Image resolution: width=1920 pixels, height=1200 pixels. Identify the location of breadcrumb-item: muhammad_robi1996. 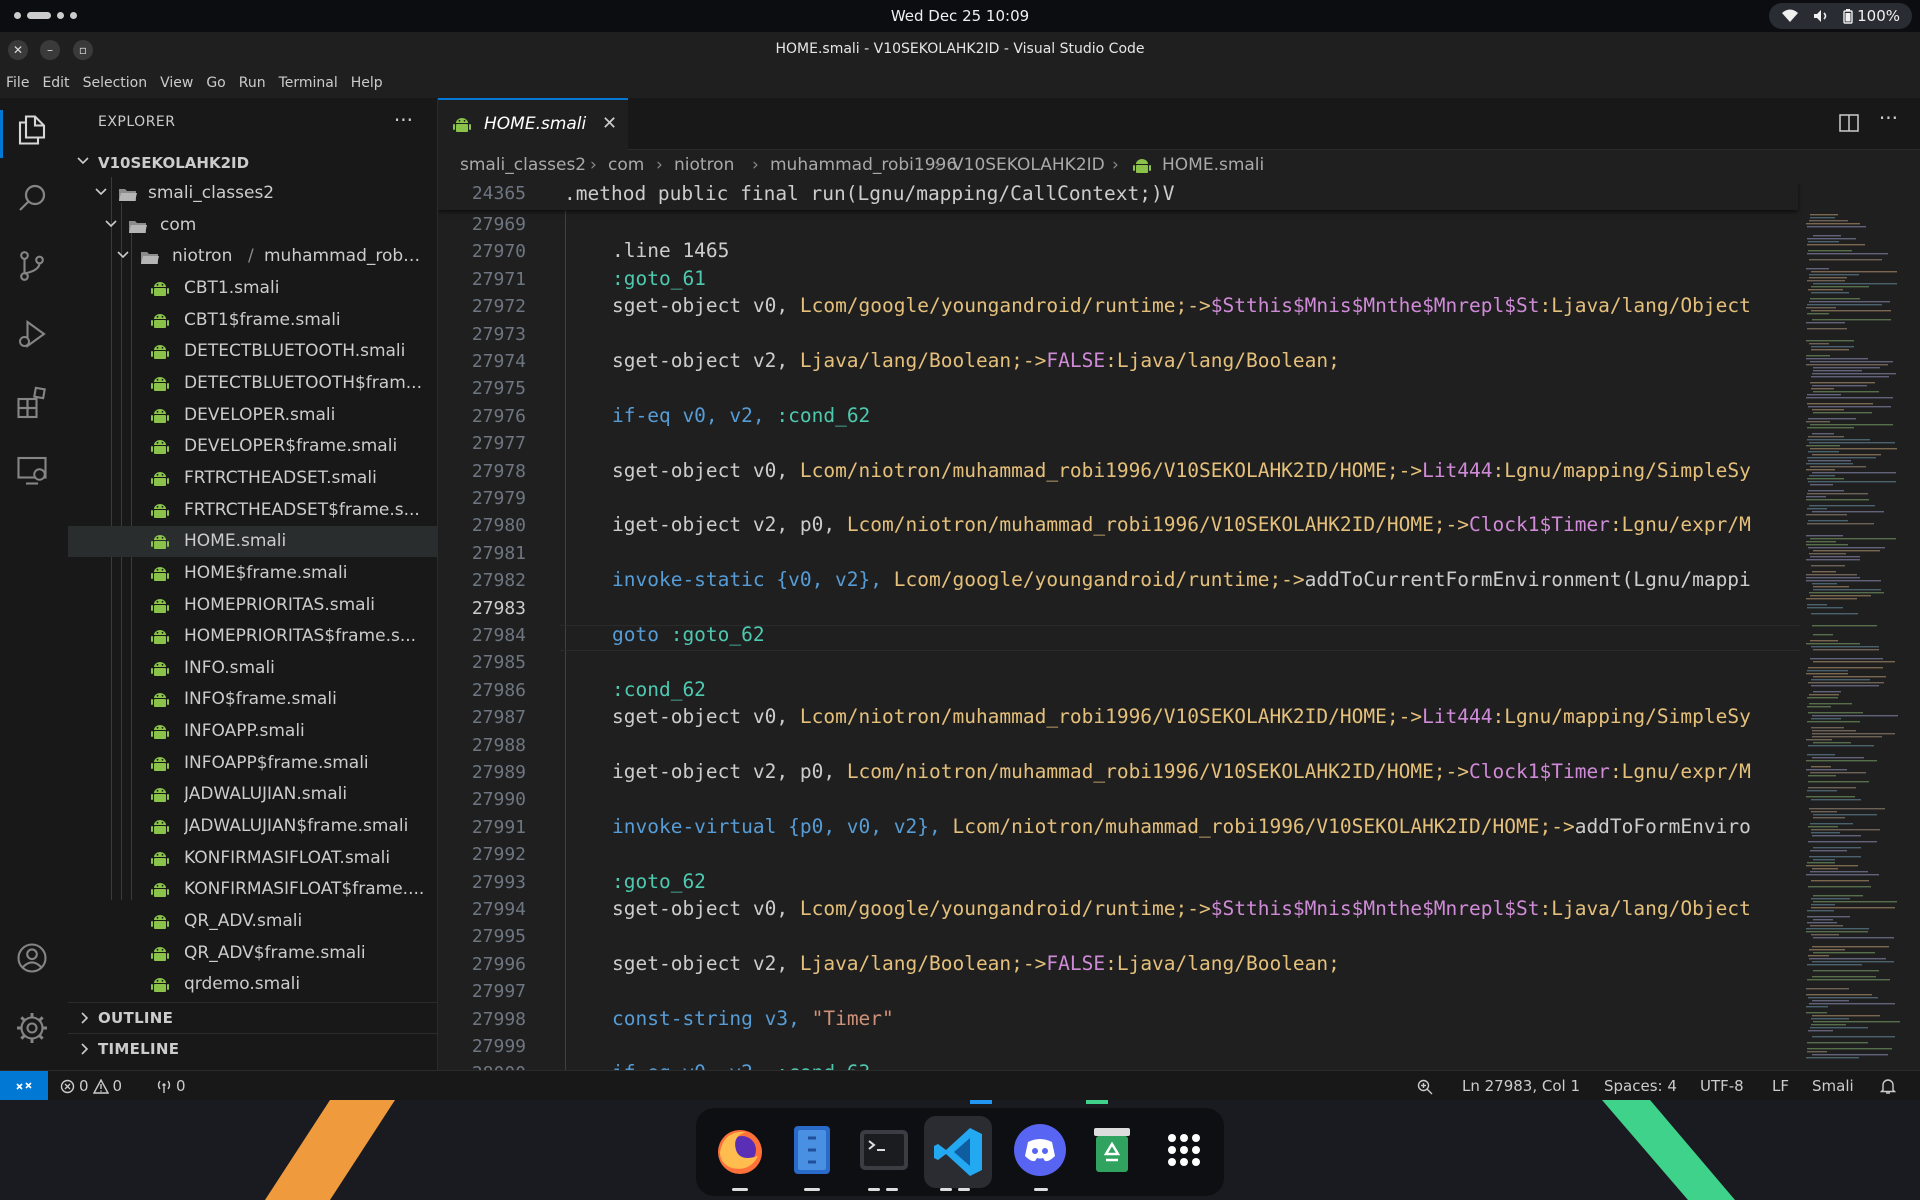
(863, 165).